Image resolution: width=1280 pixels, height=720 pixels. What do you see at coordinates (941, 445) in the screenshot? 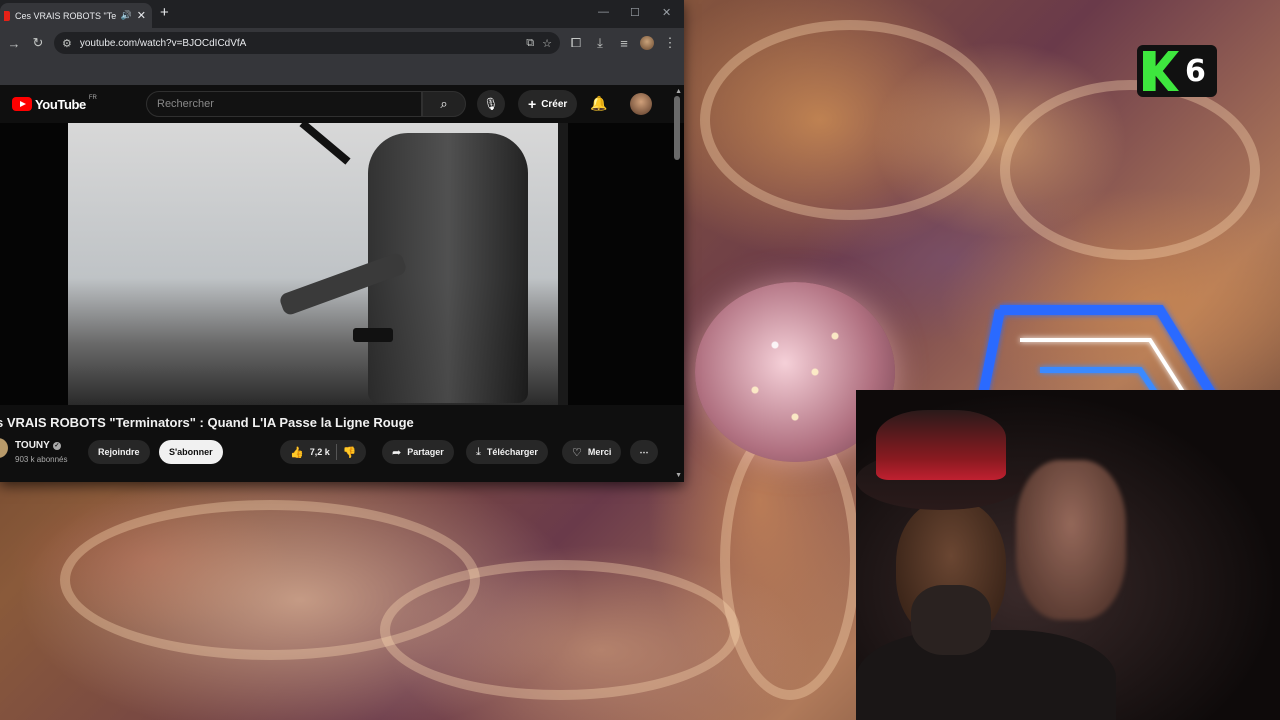
I see `hat-crown` at bounding box center [941, 445].